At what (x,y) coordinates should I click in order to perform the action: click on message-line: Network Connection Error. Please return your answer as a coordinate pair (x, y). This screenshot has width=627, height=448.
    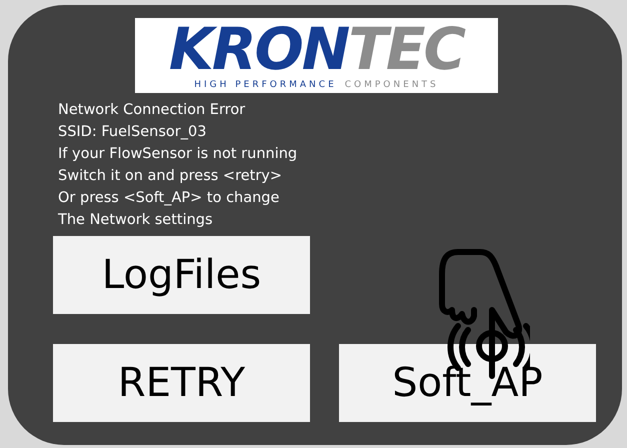
    Looking at the image, I should click on (152, 110).